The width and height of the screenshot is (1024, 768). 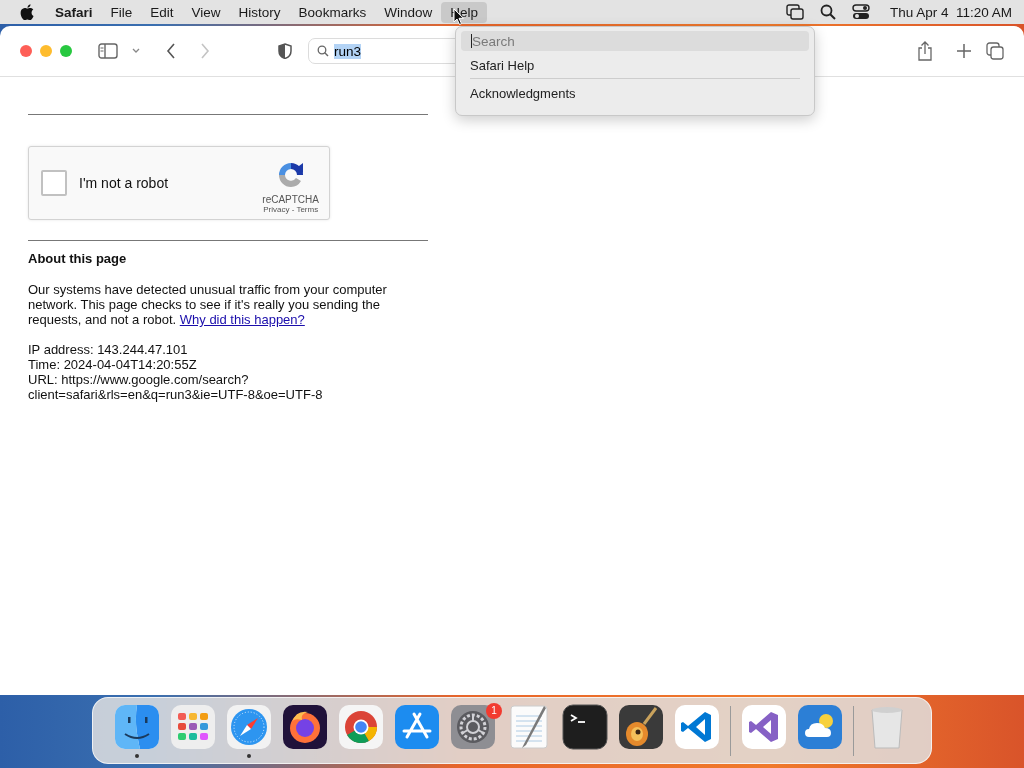 What do you see at coordinates (176, 394) in the screenshot?
I see `detail-line: client=safari&rls=en&q=run3&ie=UTF-8&oe=UTF-8` at bounding box center [176, 394].